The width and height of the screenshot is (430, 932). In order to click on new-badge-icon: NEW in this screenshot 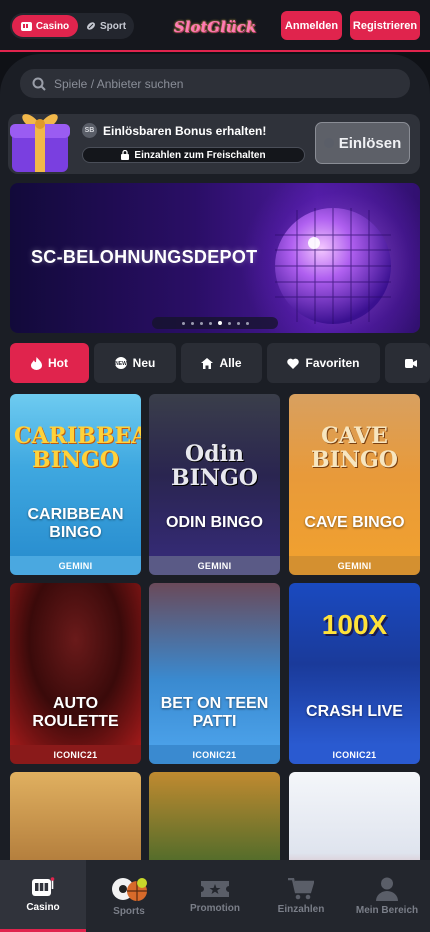, I will do `click(120, 363)`.